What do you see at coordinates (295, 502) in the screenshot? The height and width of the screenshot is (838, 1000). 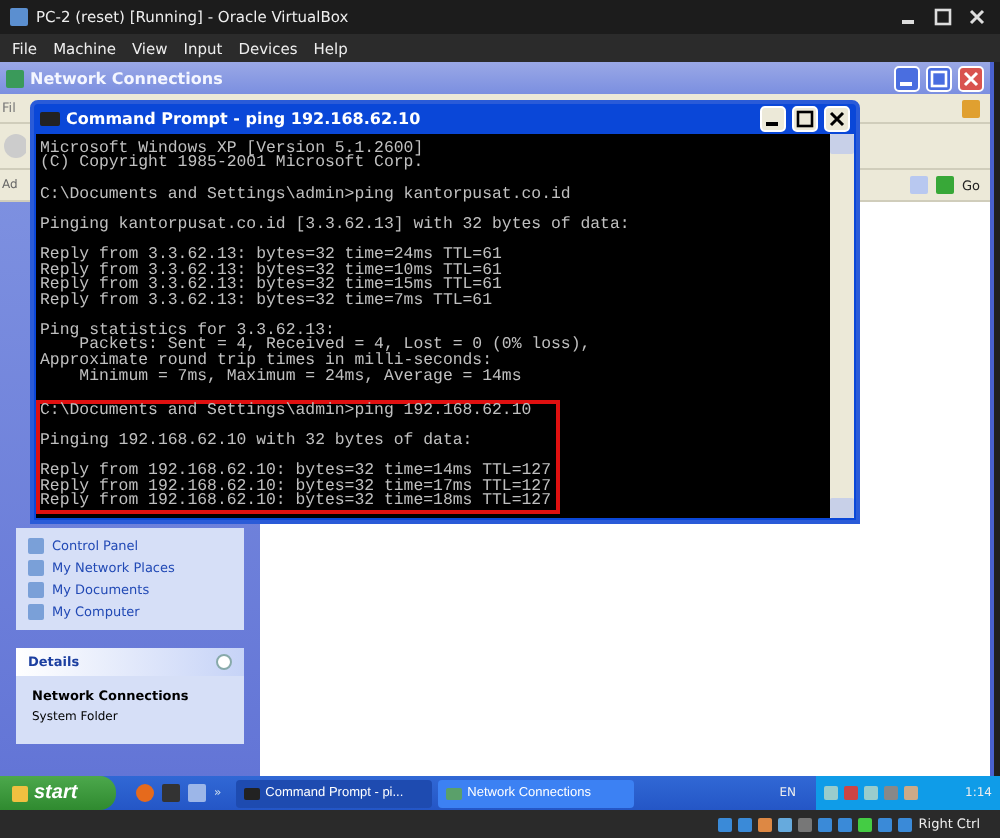 I see `console-line: Reply from 192.168.62.10: bytes=32 time=18ms TTL=127` at bounding box center [295, 502].